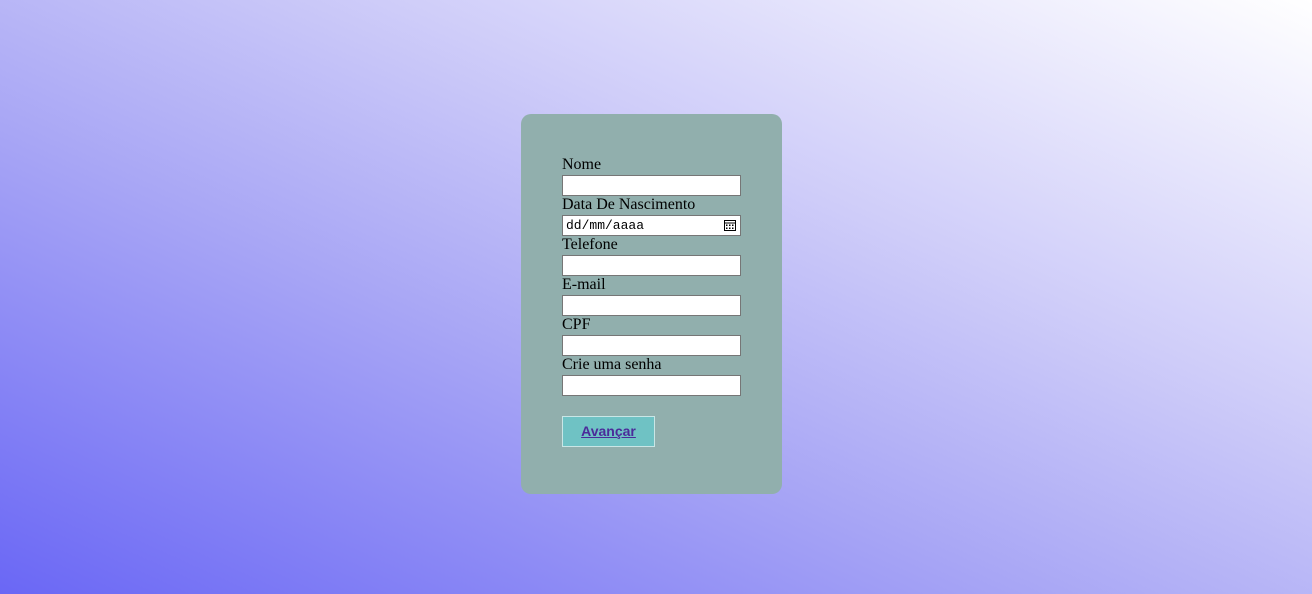  I want to click on cpf-label: CPF, so click(576, 324).